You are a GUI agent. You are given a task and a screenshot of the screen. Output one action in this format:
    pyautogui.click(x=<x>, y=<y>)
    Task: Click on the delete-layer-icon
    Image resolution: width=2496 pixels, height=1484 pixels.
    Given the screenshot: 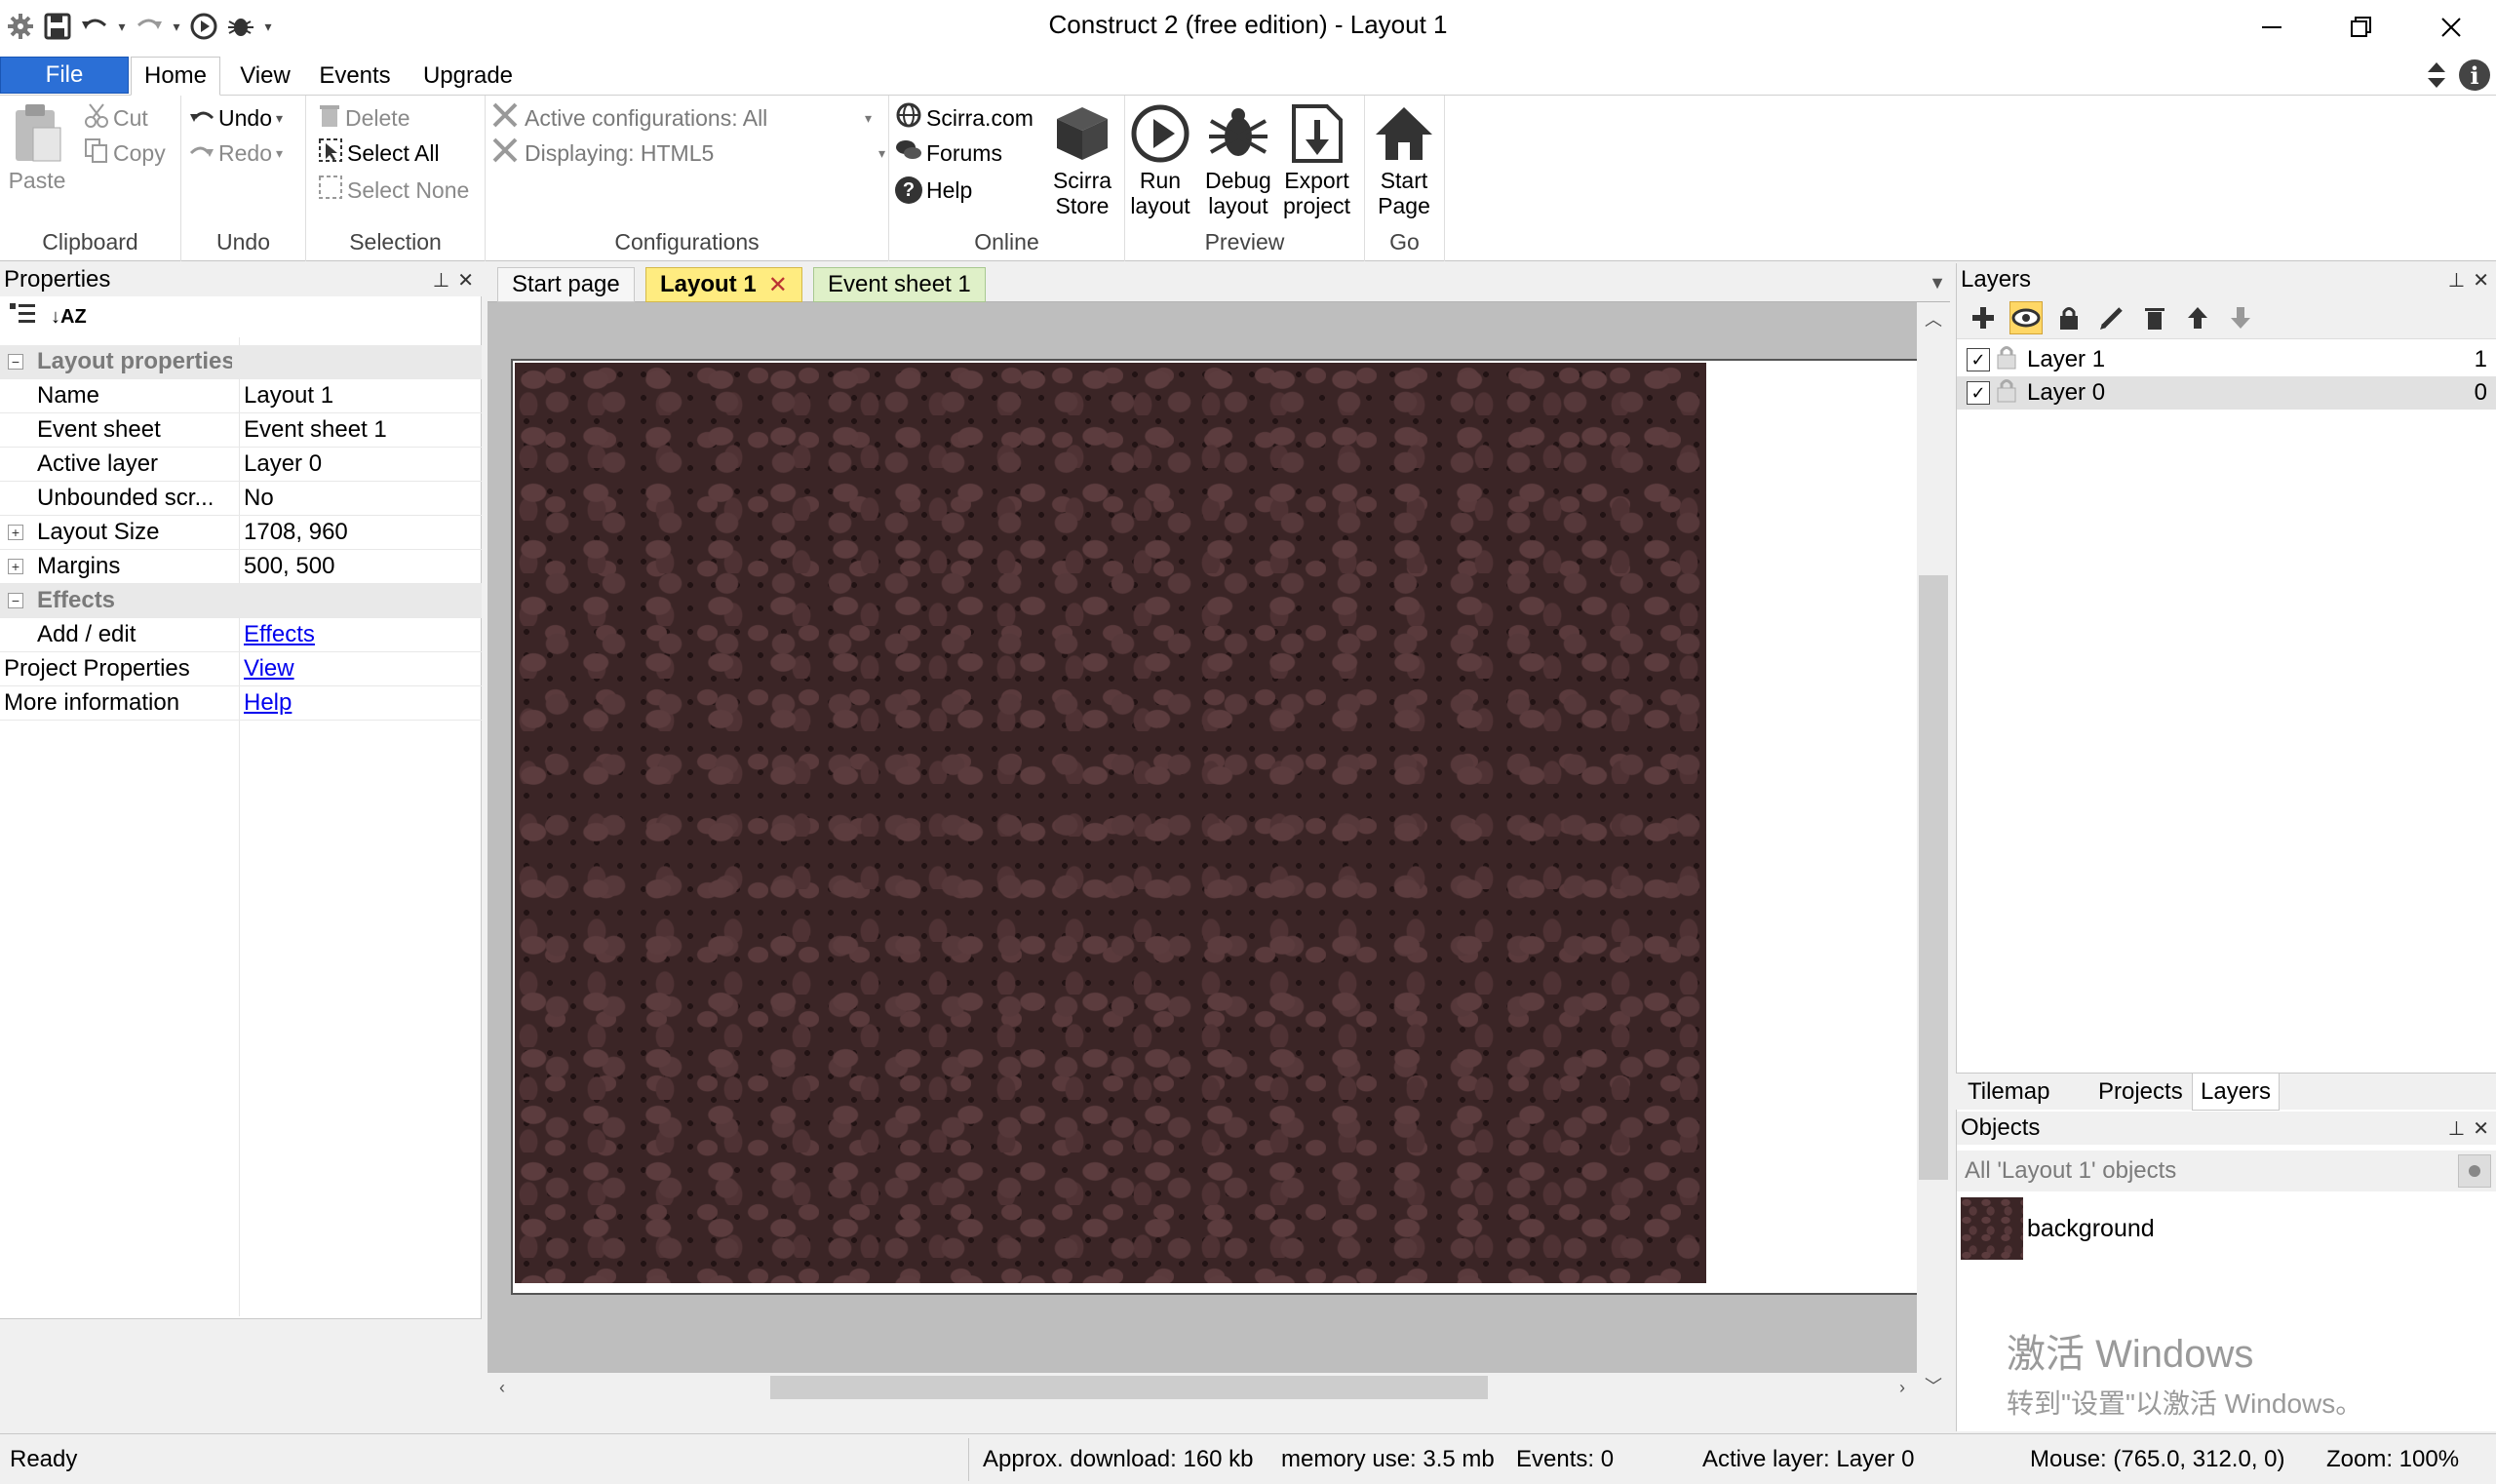 What is the action you would take?
    pyautogui.click(x=2154, y=317)
    